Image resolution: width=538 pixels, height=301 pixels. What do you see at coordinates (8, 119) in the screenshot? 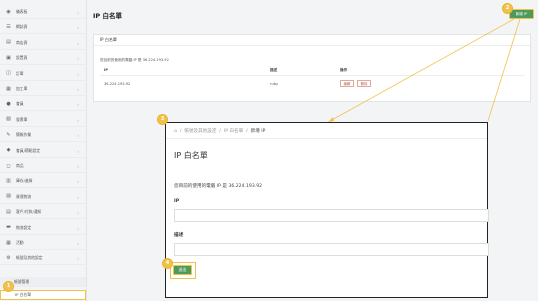
I see `invoice-icon: ▧` at bounding box center [8, 119].